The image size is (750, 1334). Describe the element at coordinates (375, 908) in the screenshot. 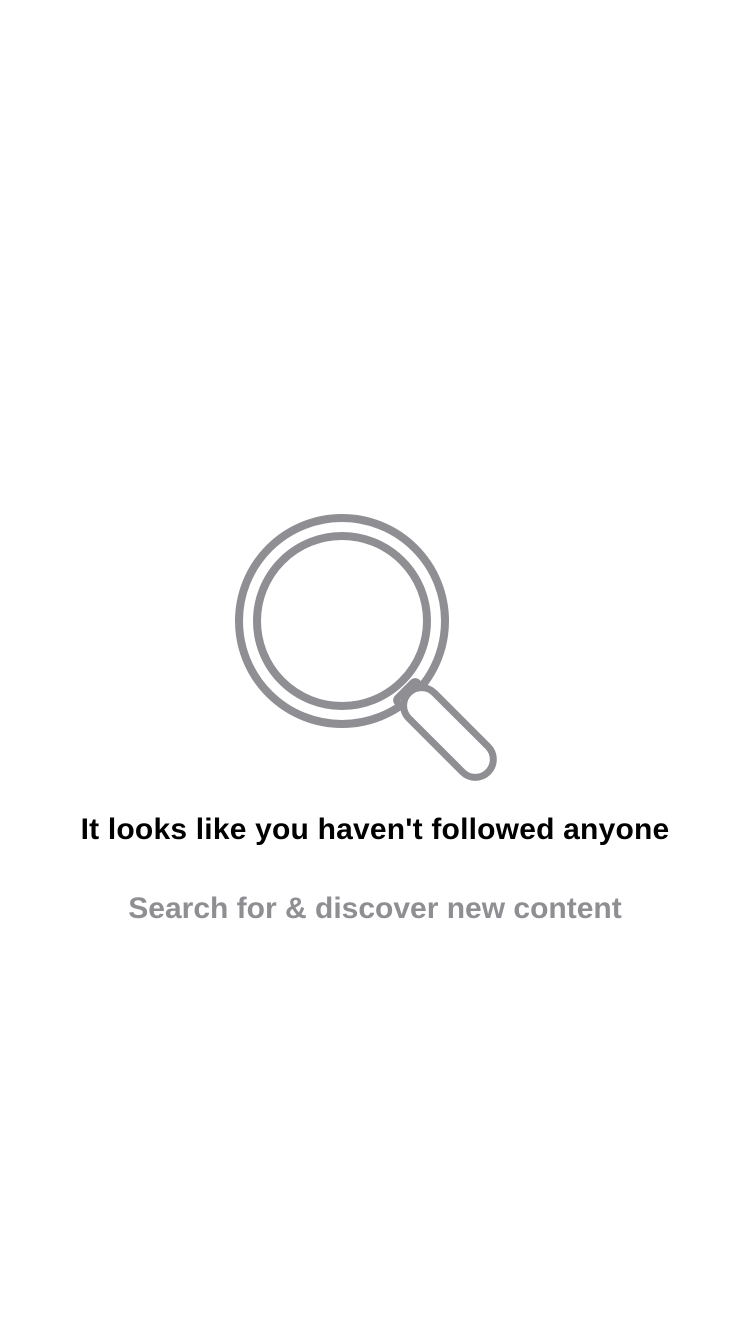

I see `empty-state-subtitle: Search for & discover new content` at that location.